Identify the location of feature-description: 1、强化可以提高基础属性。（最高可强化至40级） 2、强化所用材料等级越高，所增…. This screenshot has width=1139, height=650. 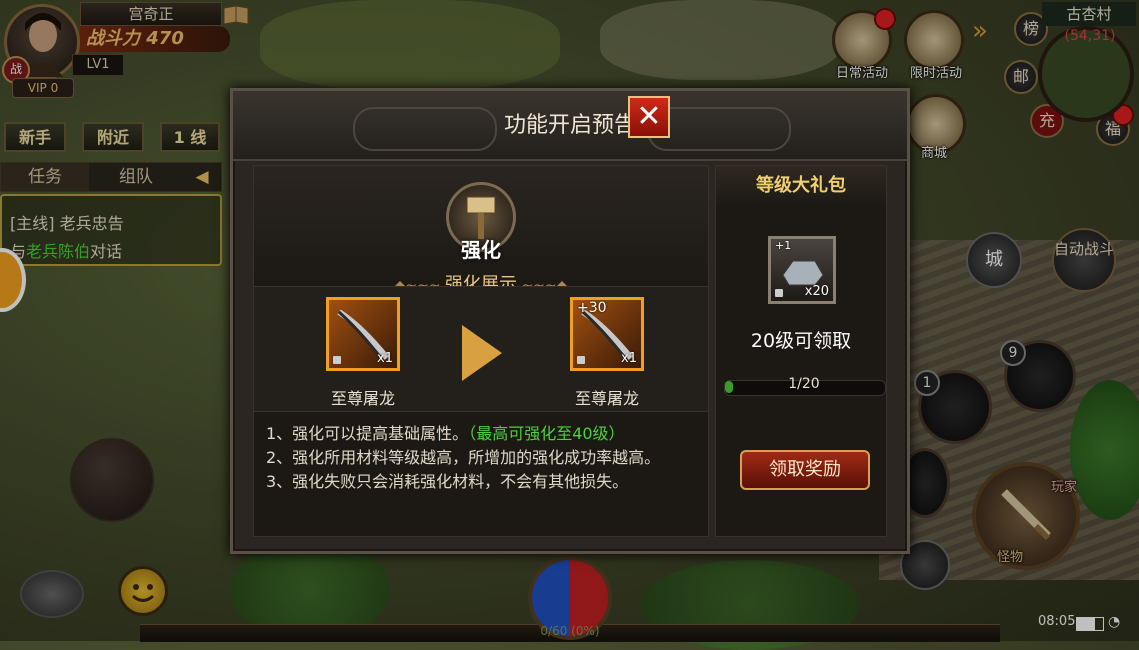
(486, 458).